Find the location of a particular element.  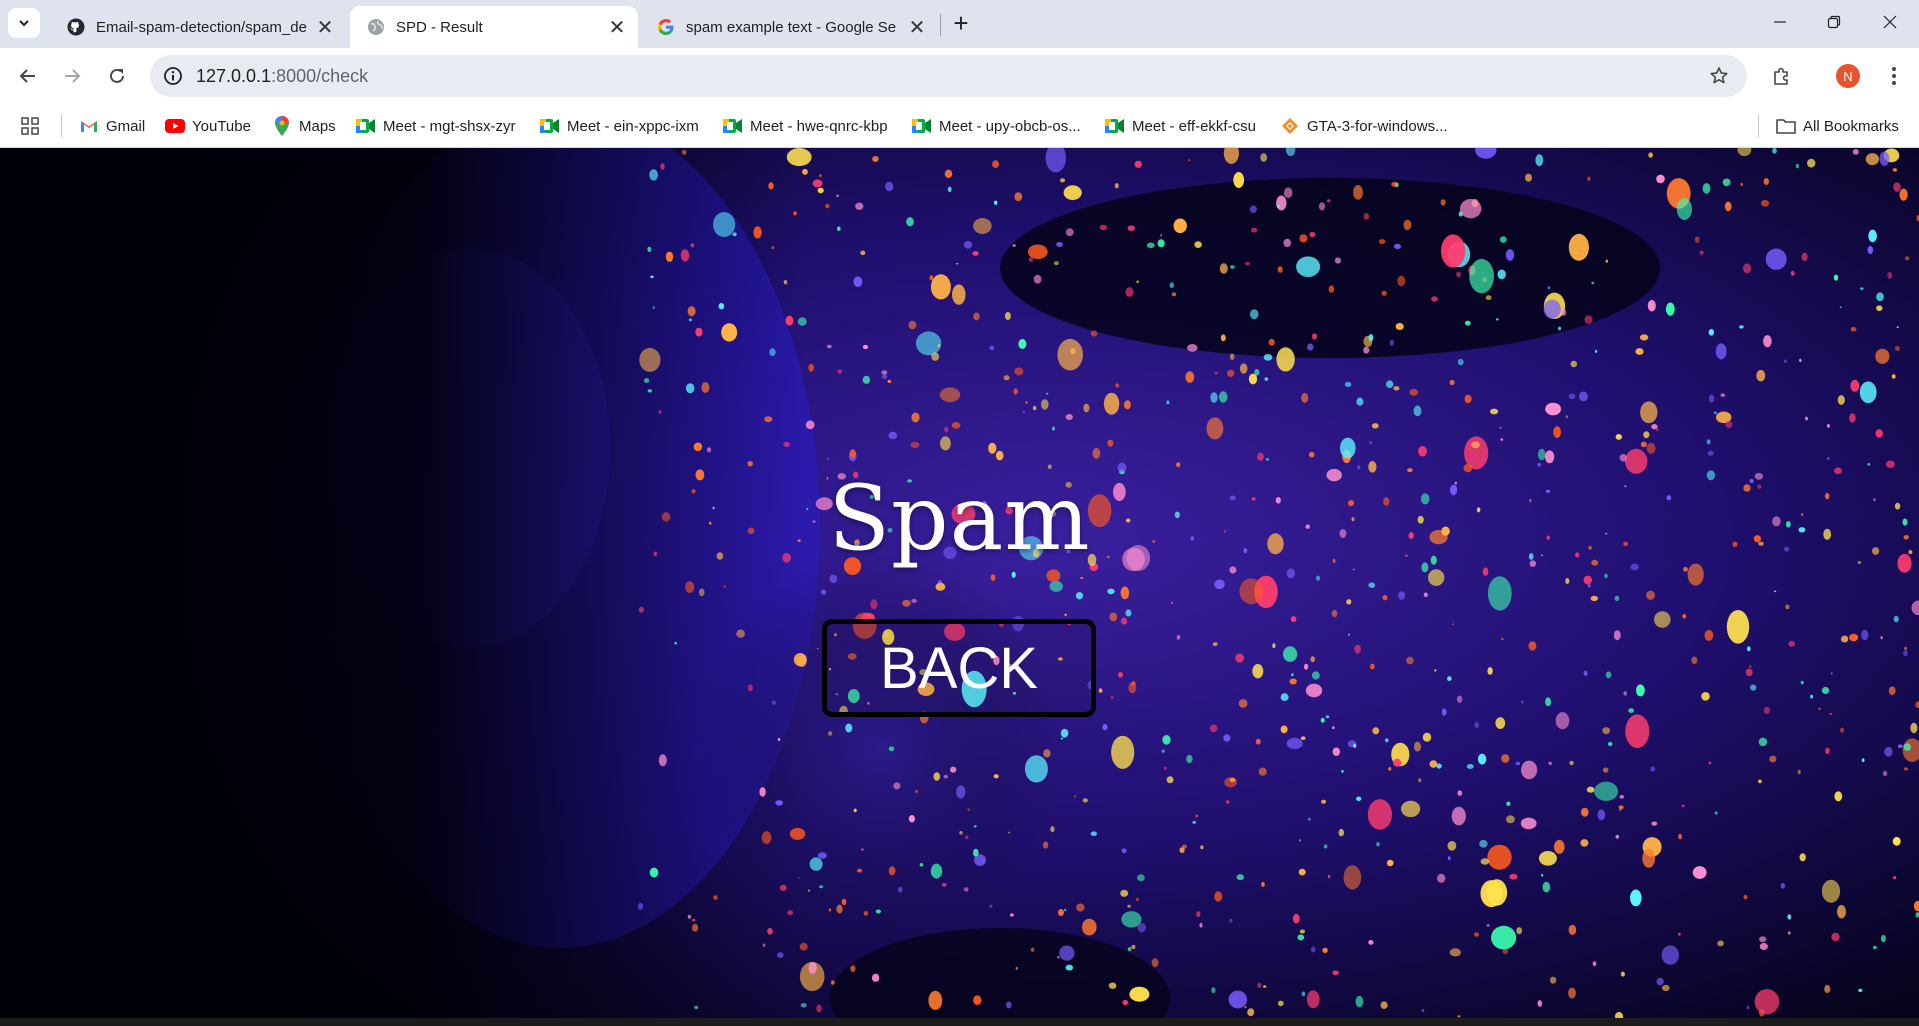

url-text: 127.0.0.1:8000/check is located at coordinates (282, 76).